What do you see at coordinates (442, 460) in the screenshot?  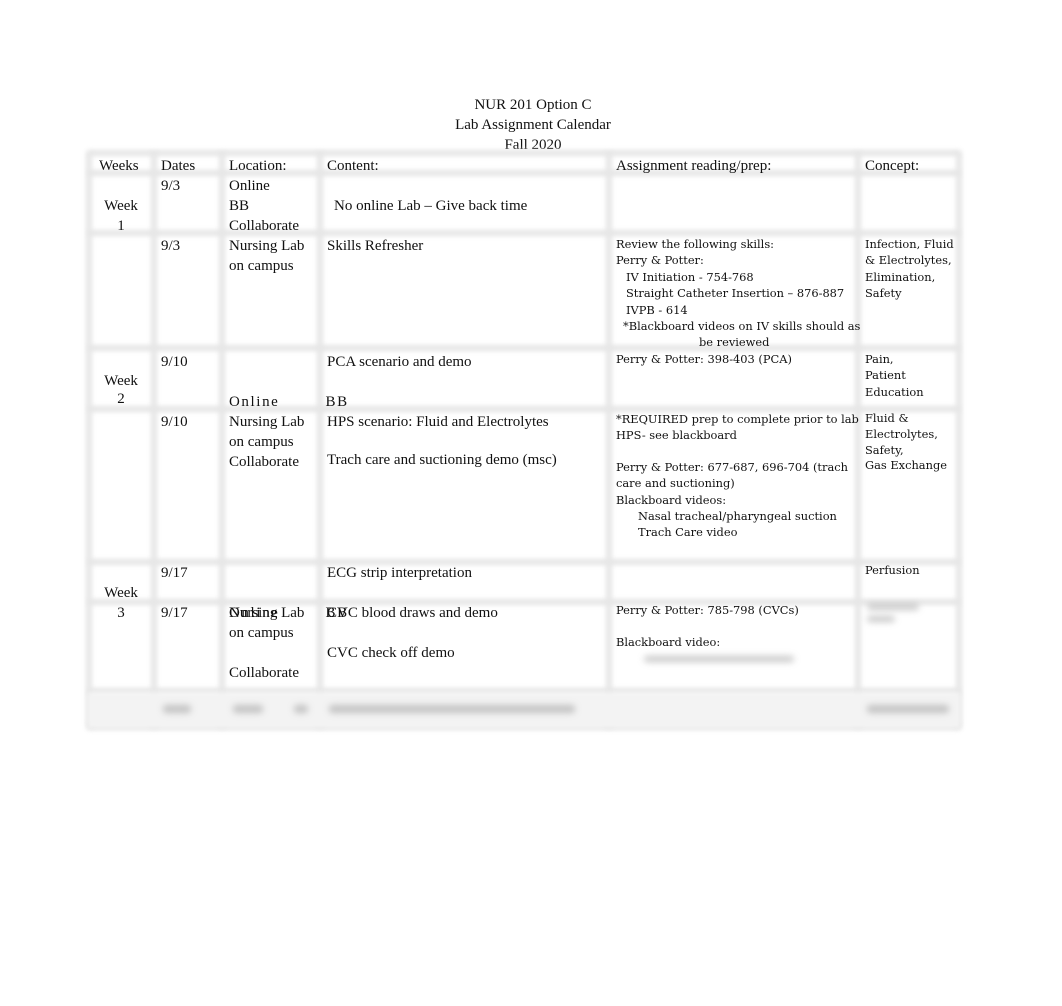 I see `content-line: Trach care and suctioning demo (msc)` at bounding box center [442, 460].